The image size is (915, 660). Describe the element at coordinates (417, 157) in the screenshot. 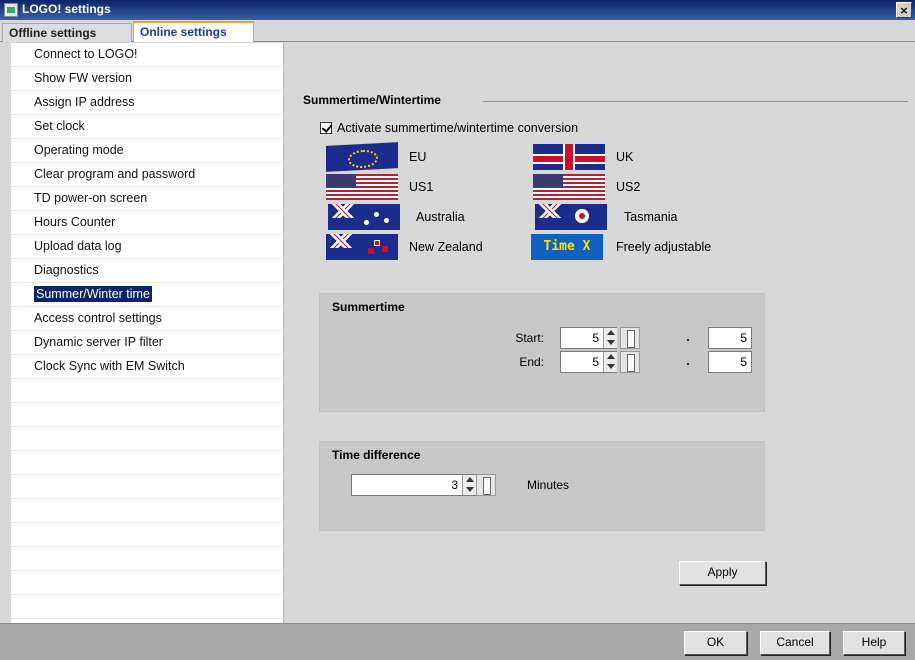

I see `region-label-eu: EU` at that location.